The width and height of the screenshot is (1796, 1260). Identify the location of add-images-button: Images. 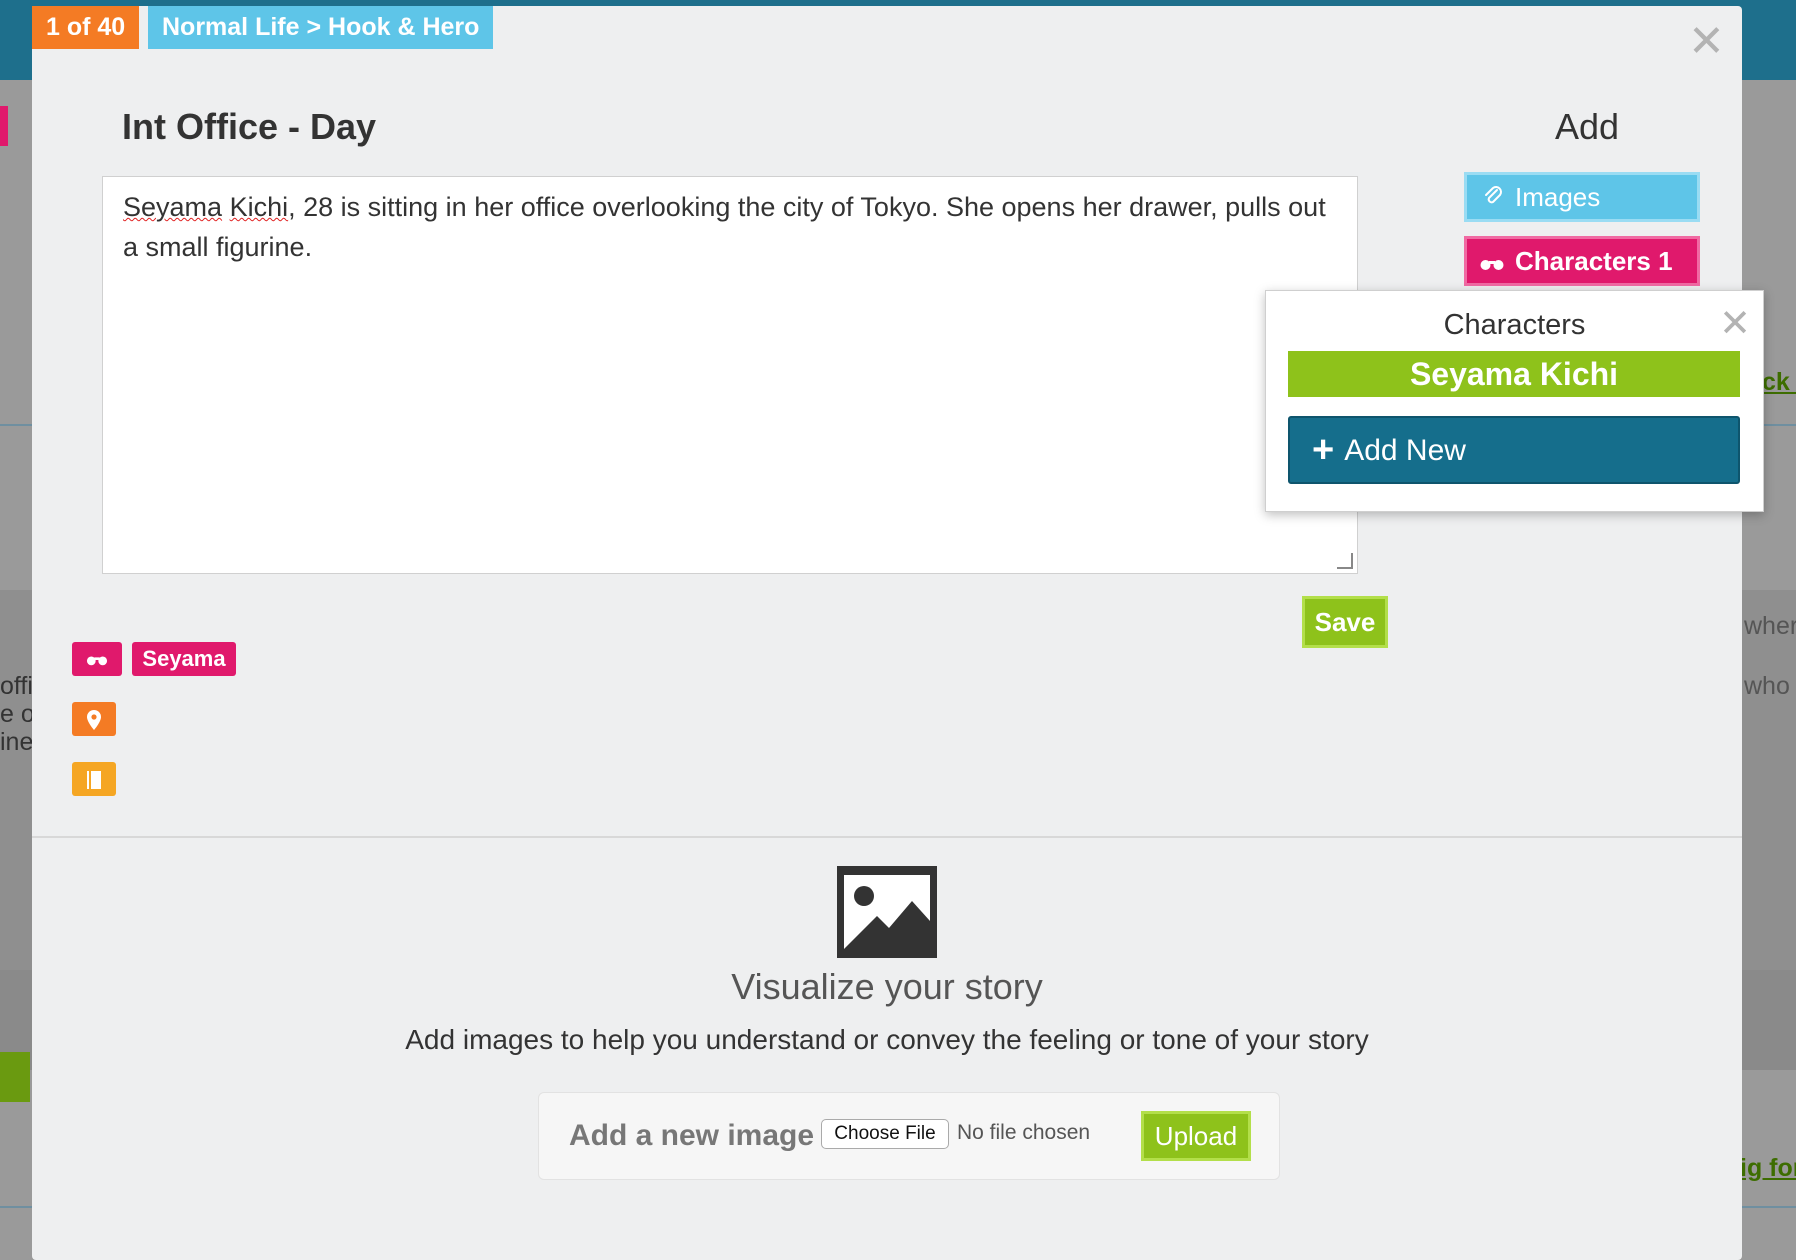
(1582, 197).